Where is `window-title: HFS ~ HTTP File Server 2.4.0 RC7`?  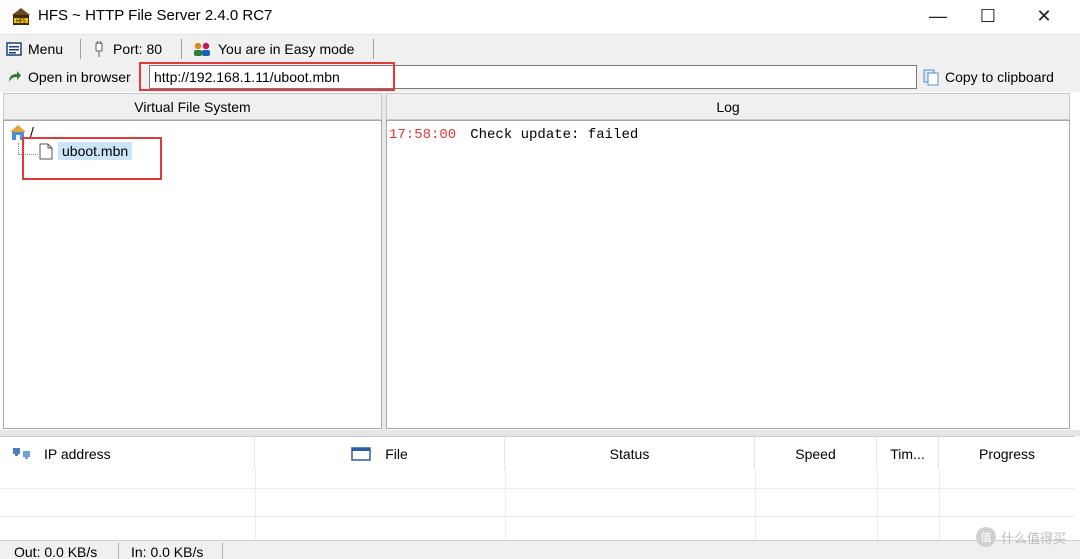 window-title: HFS ~ HTTP File Server 2.4.0 RC7 is located at coordinates (155, 15).